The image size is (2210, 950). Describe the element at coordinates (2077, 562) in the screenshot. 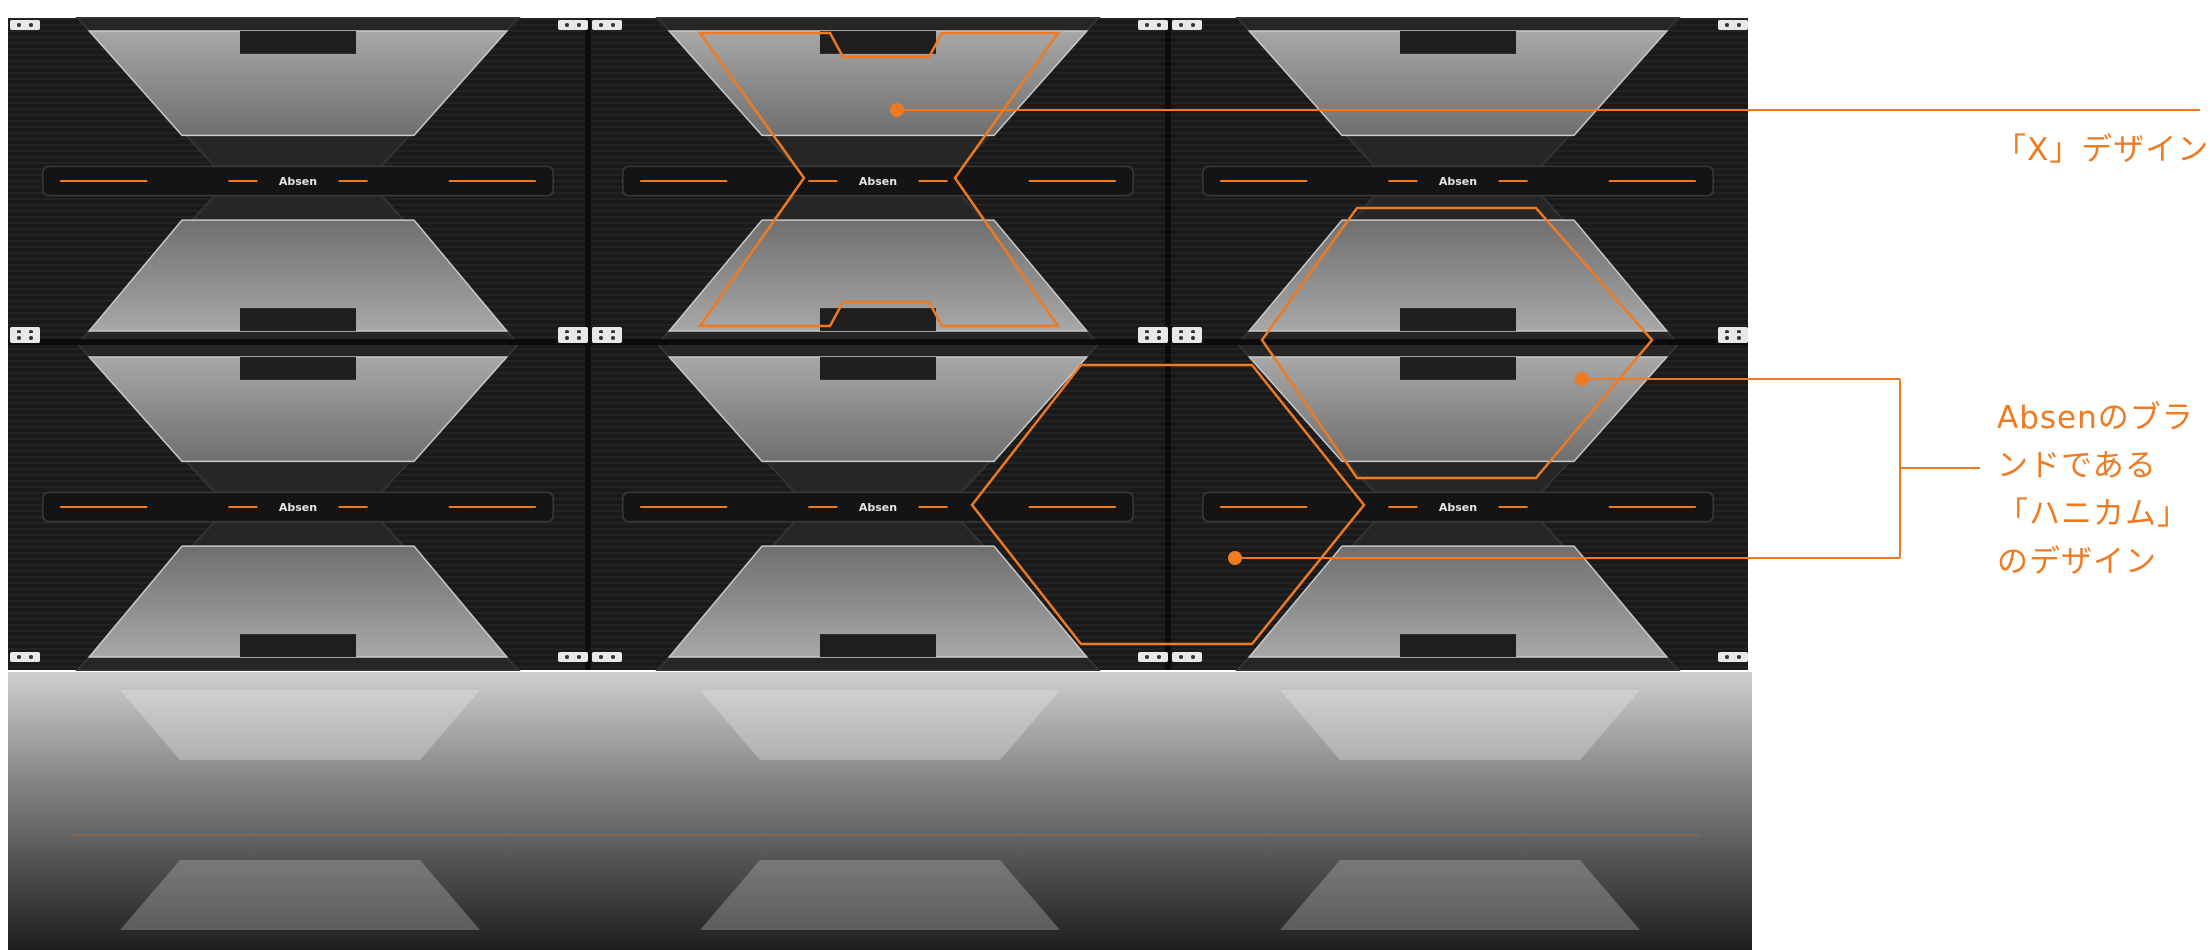

I see `honeycomb-label-line: のデザイン` at that location.